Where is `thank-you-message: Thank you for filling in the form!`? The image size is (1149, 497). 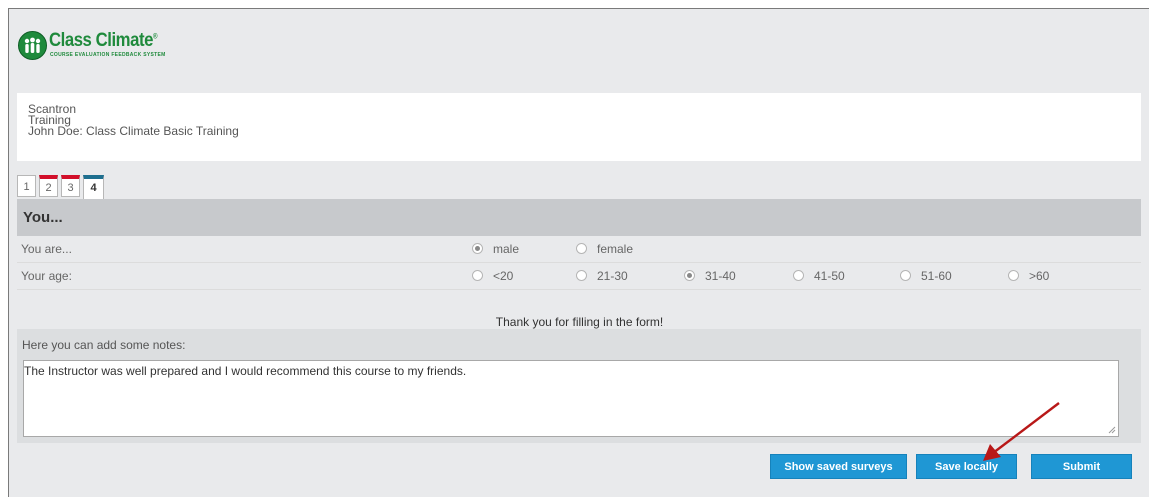 thank-you-message: Thank you for filling in the form! is located at coordinates (579, 322).